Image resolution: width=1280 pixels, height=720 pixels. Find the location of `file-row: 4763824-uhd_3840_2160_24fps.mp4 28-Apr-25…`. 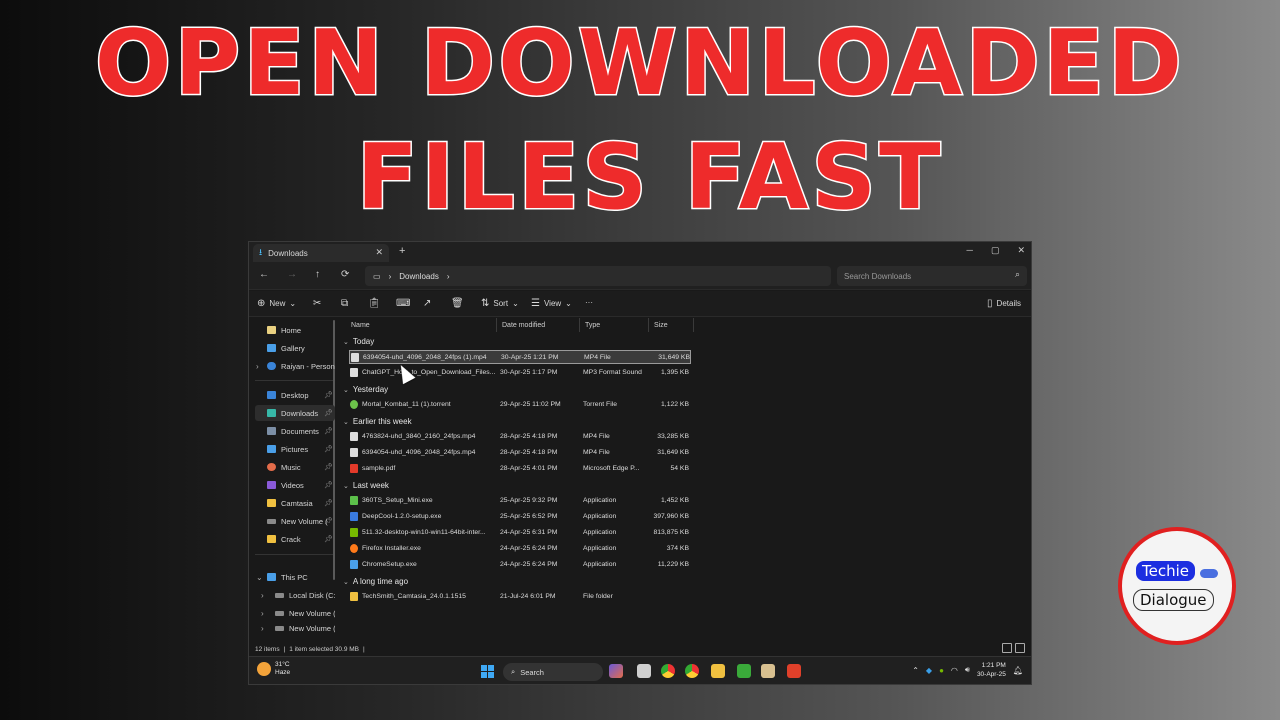

file-row: 4763824-uhd_3840_2160_24fps.mp4 28-Apr-25… is located at coordinates (520, 437).